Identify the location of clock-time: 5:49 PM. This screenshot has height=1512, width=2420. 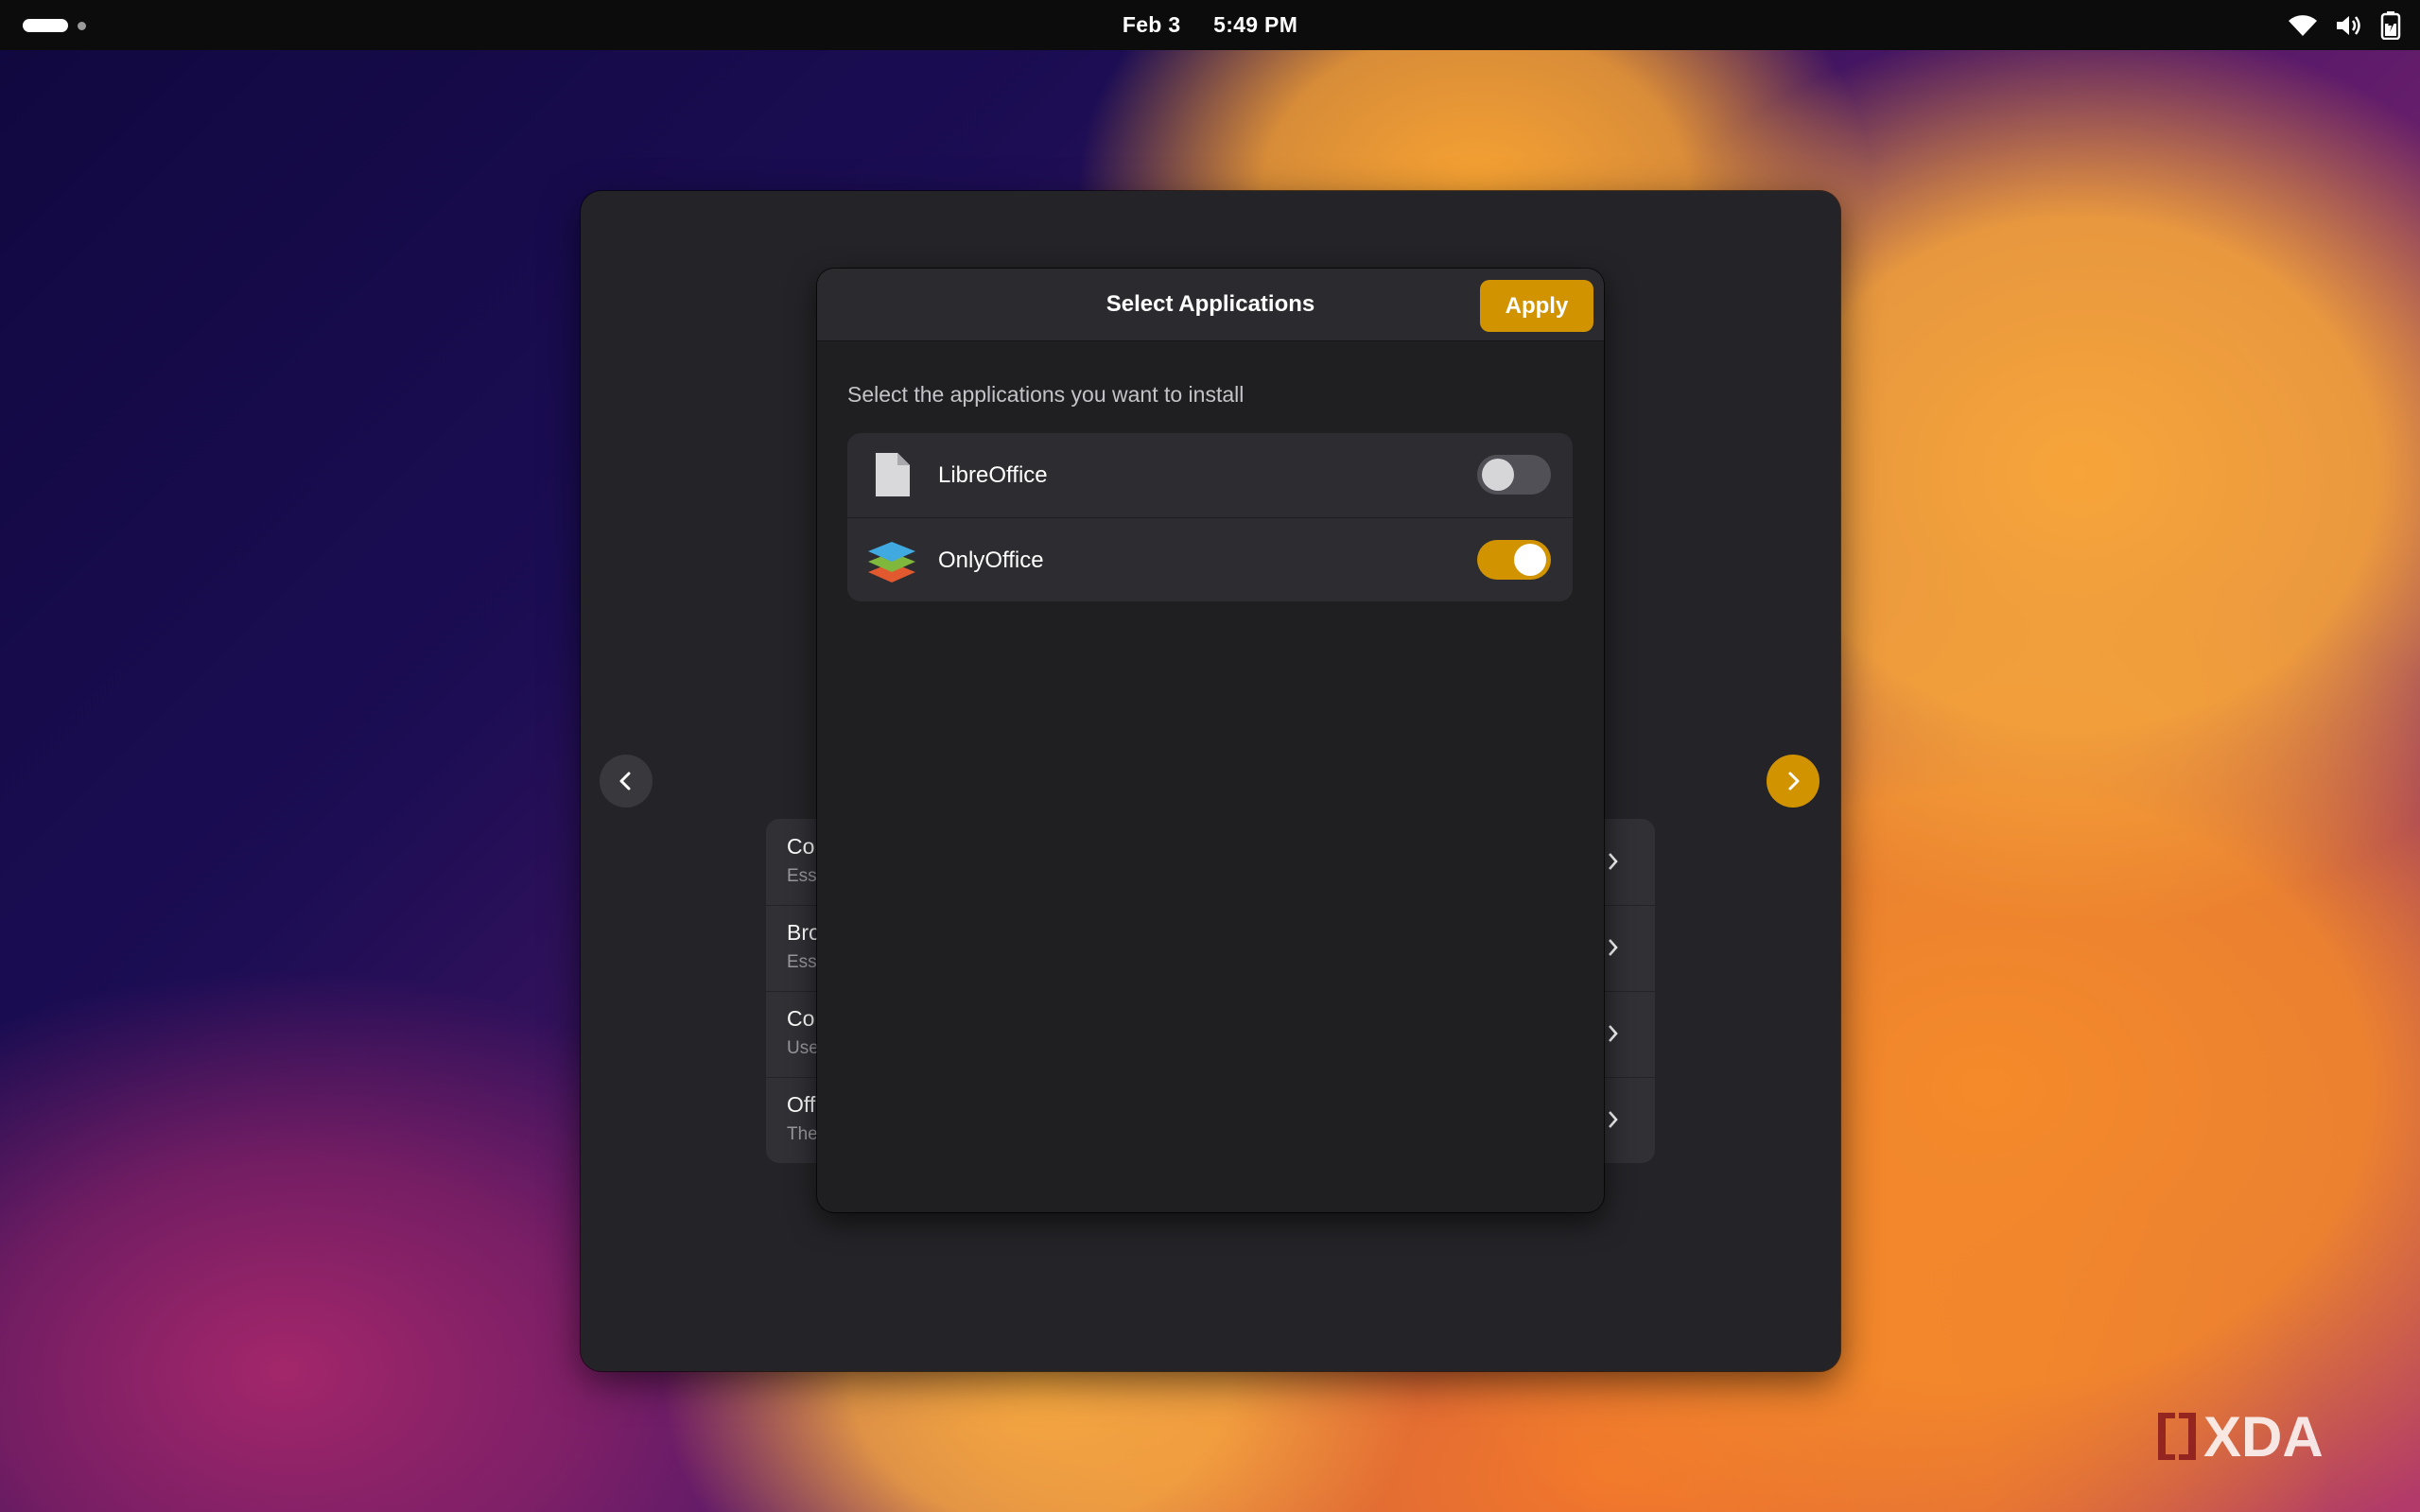
(1256, 24).